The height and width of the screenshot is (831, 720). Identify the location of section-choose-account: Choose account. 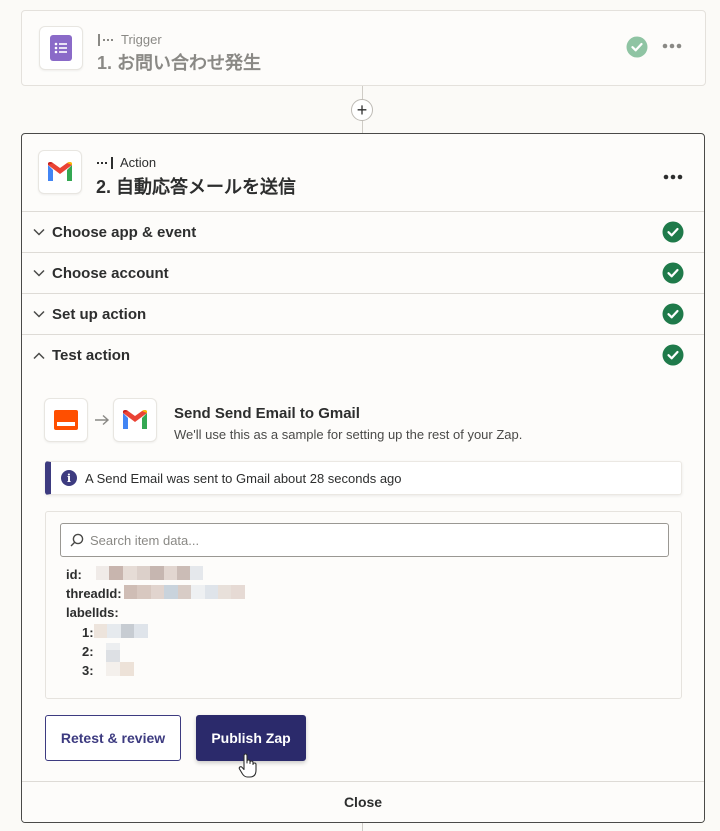
(363, 273).